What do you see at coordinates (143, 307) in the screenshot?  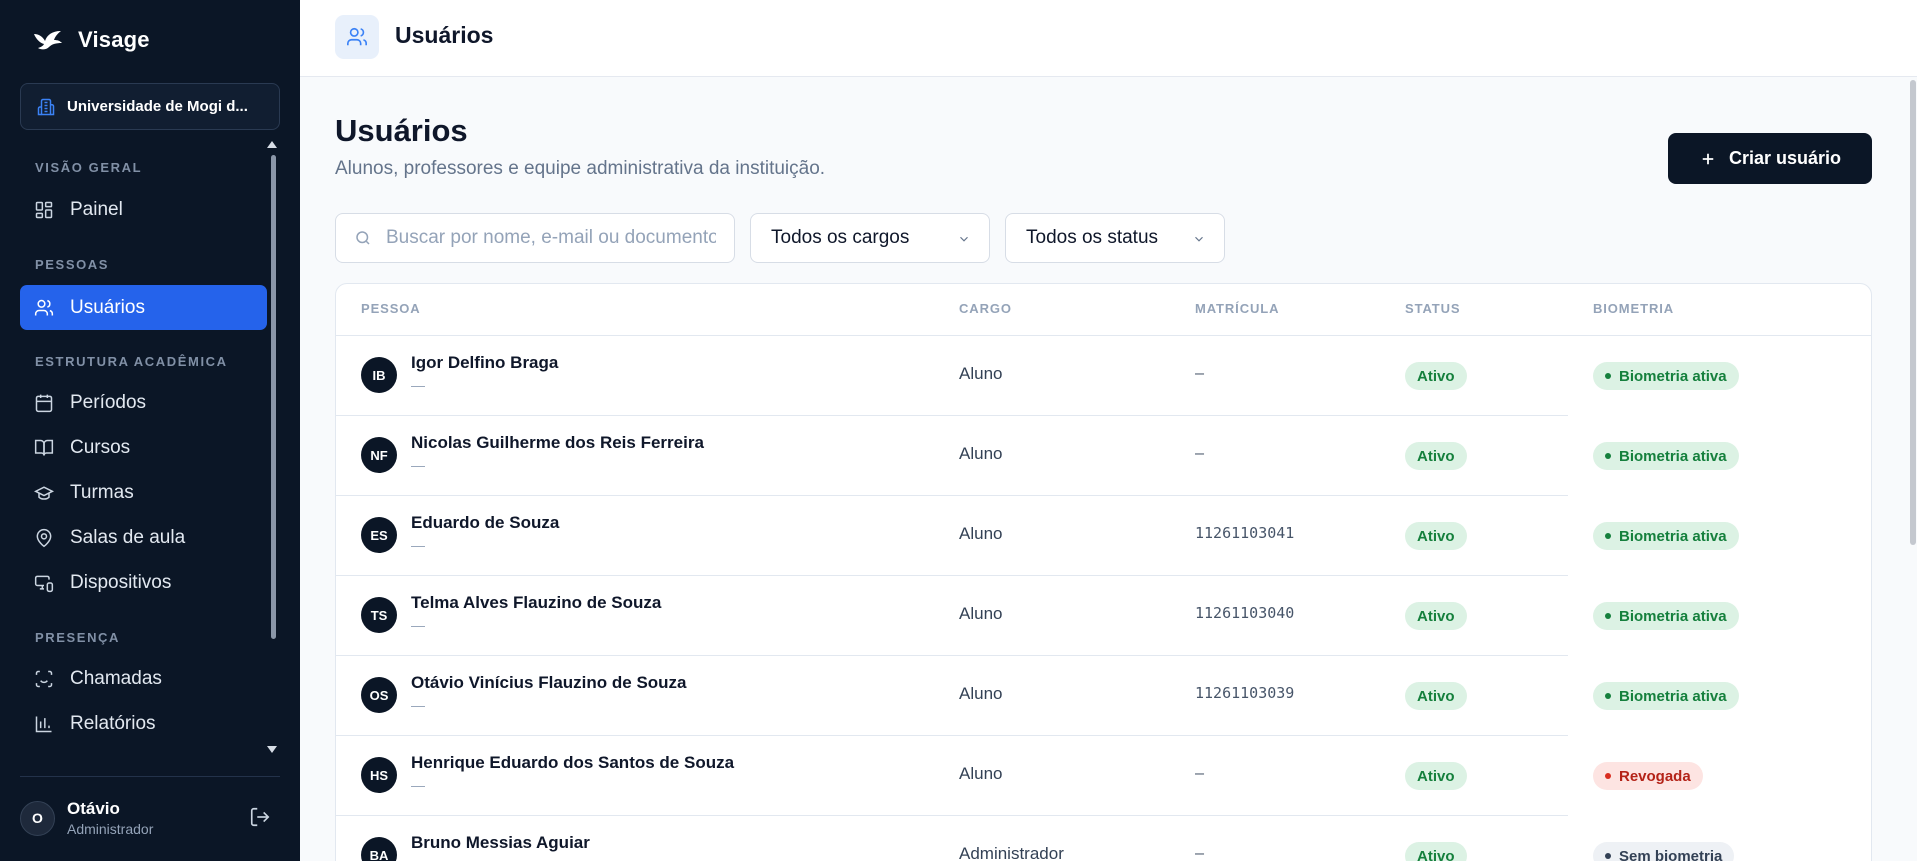 I see `sidebar-item-usuarios: Usuários` at bounding box center [143, 307].